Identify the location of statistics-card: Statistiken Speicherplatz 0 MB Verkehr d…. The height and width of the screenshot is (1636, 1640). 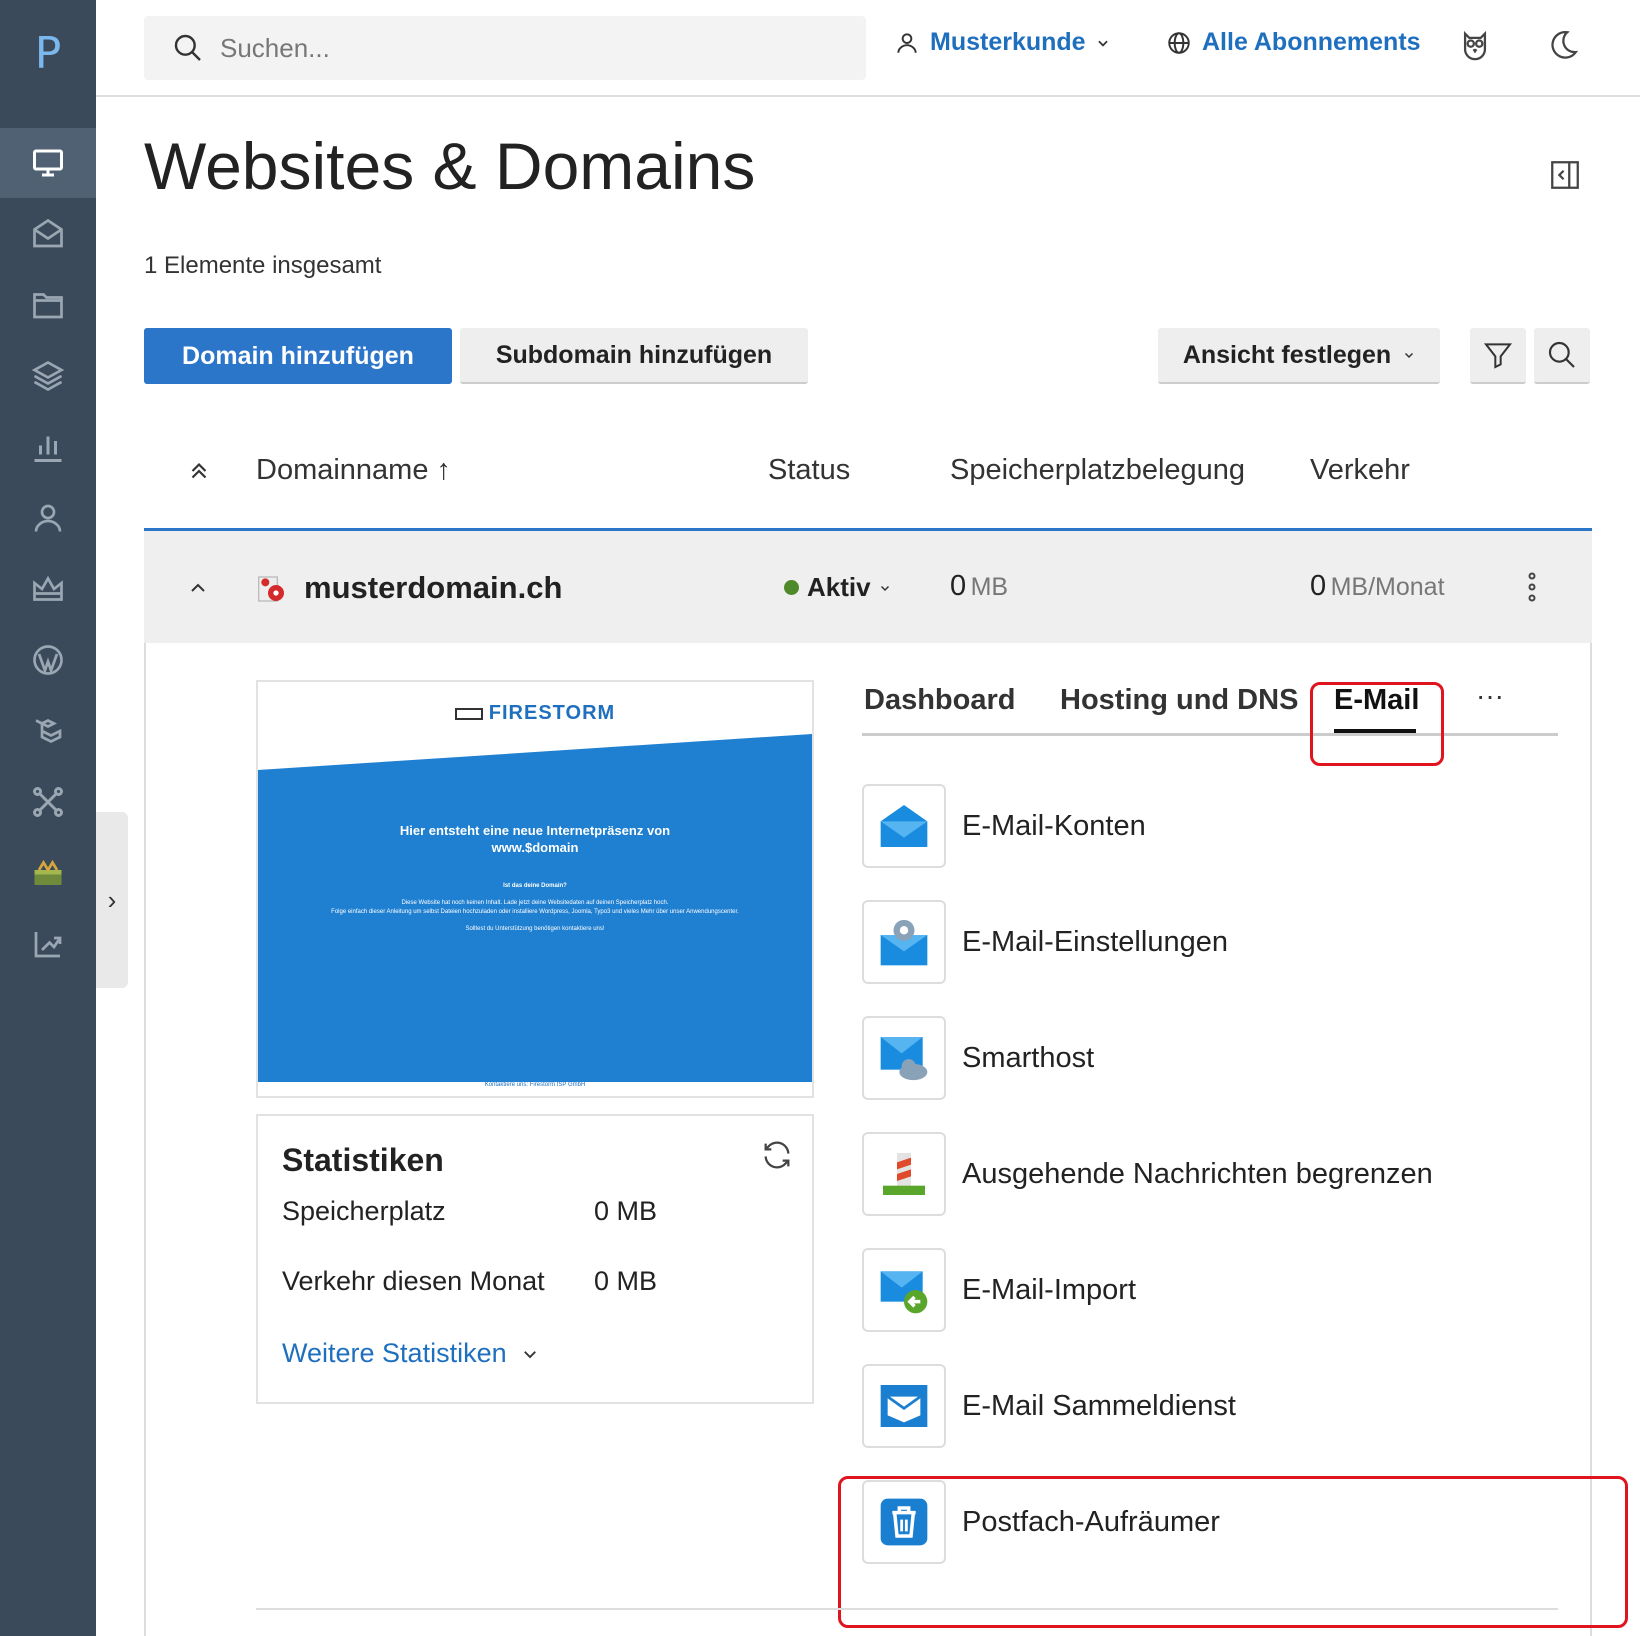
(535, 1259).